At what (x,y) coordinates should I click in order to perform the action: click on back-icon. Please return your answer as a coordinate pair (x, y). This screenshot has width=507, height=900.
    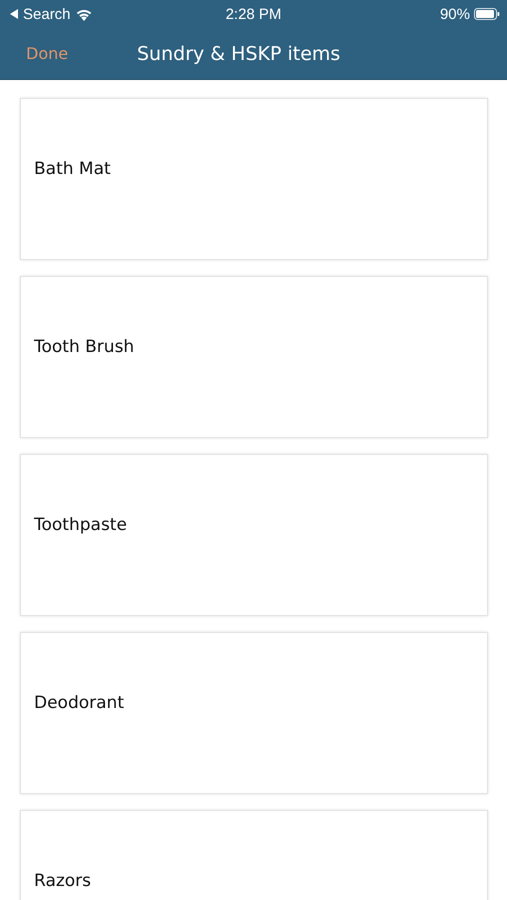
    Looking at the image, I should click on (14, 14).